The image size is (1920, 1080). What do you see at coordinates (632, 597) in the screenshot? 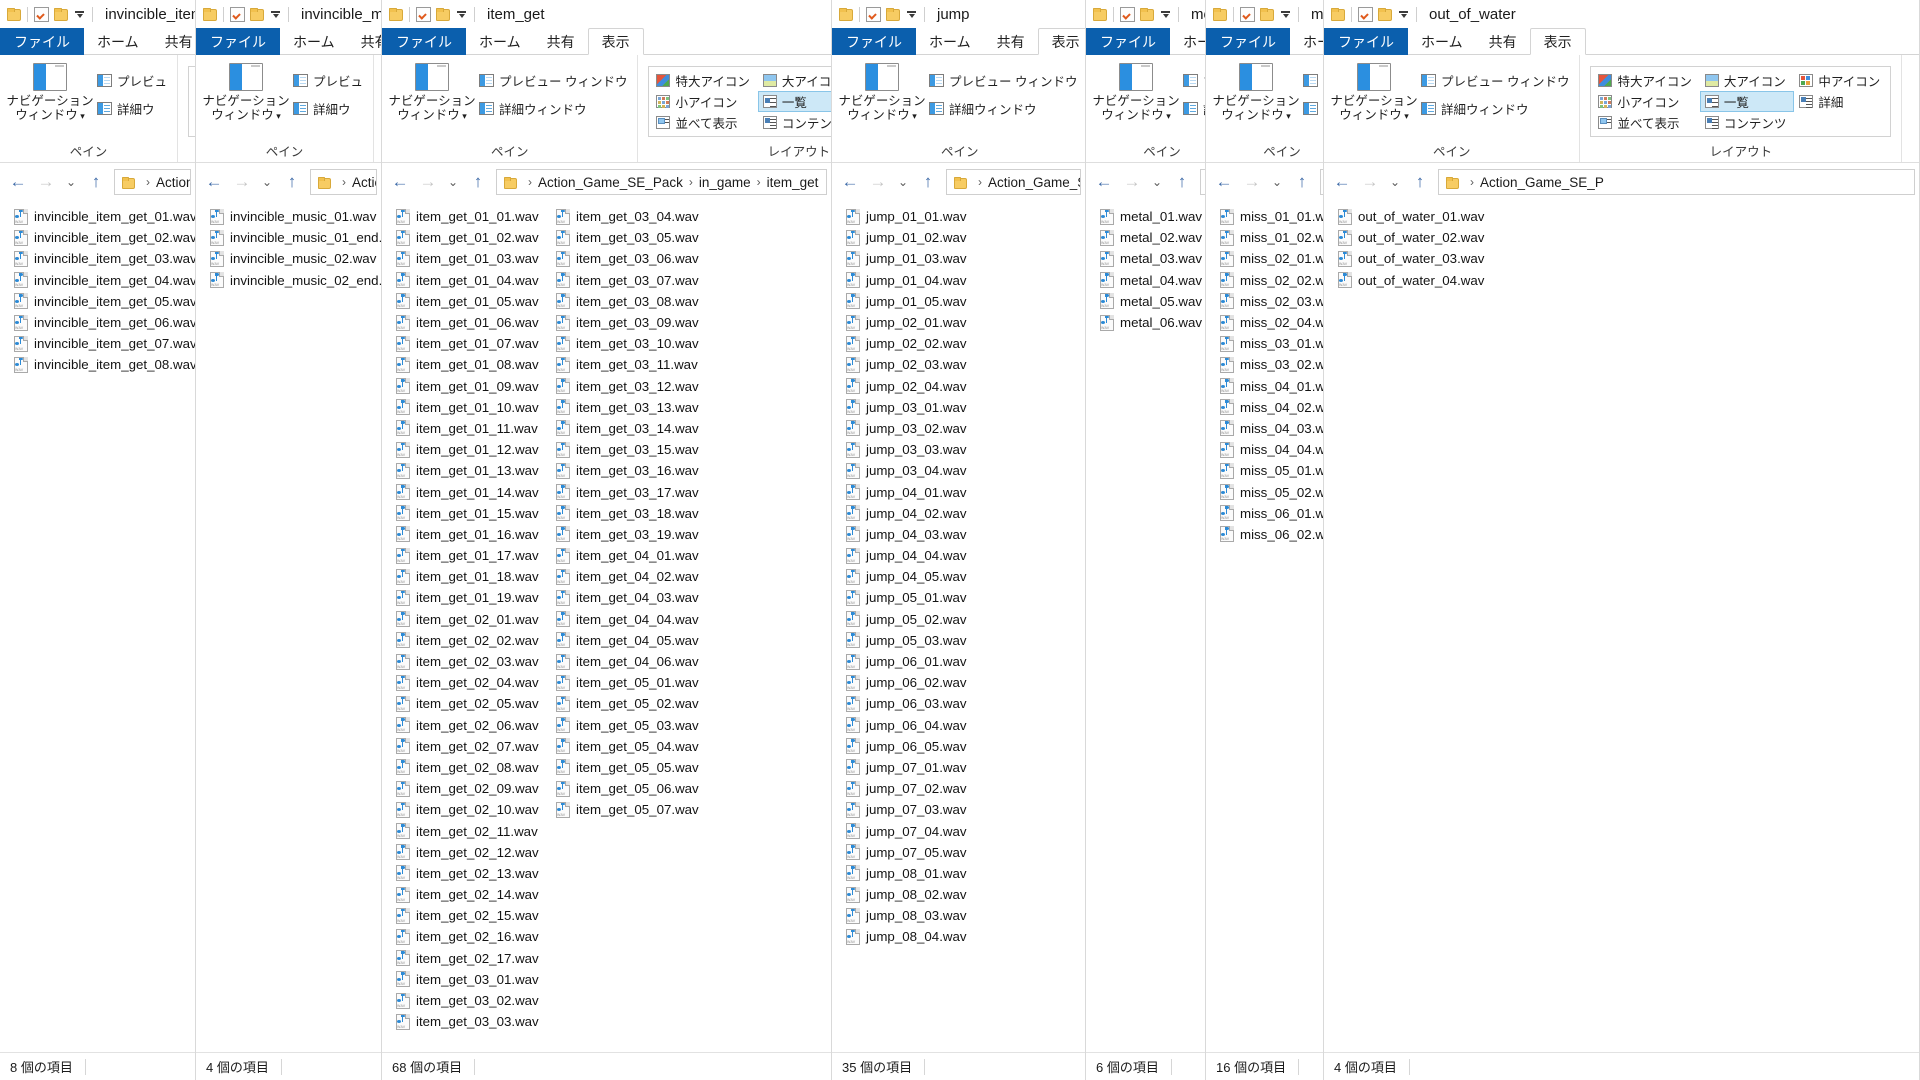
I see `list-item: WAV item_get_04_03.wav` at bounding box center [632, 597].